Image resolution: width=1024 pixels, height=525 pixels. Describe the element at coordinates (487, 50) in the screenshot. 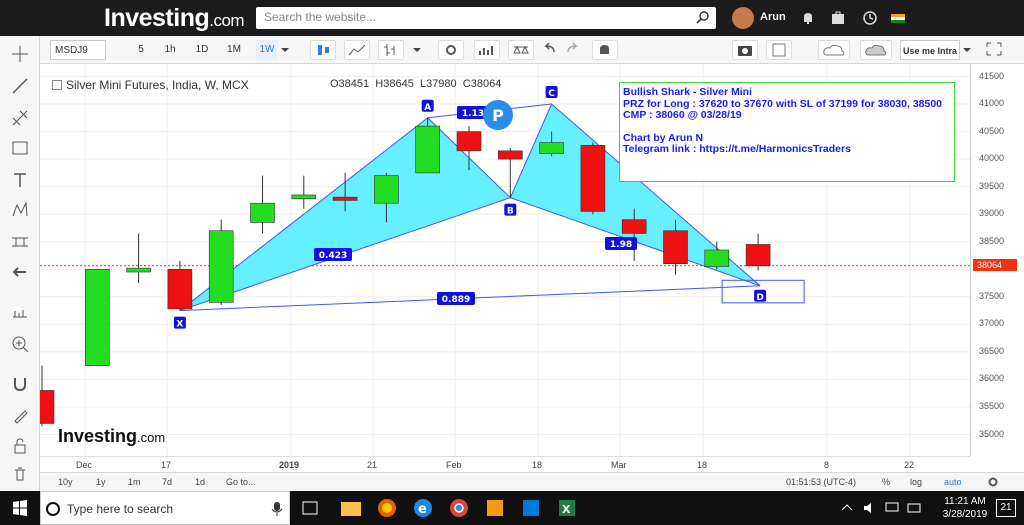

I see `indicators-icon` at that location.